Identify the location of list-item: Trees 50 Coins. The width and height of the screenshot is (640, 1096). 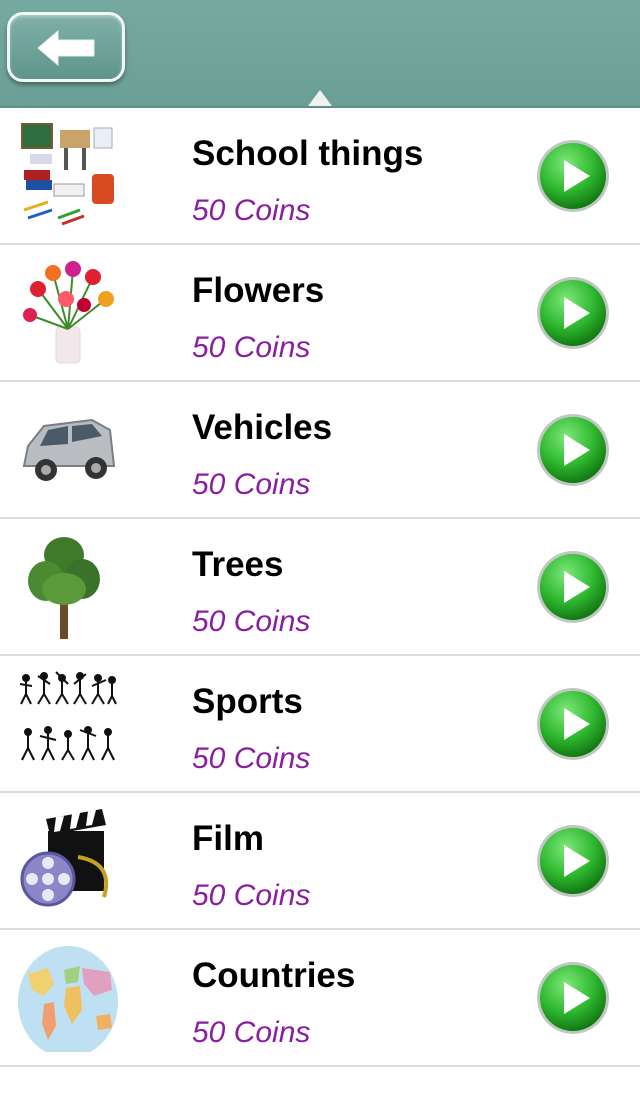
(320, 587).